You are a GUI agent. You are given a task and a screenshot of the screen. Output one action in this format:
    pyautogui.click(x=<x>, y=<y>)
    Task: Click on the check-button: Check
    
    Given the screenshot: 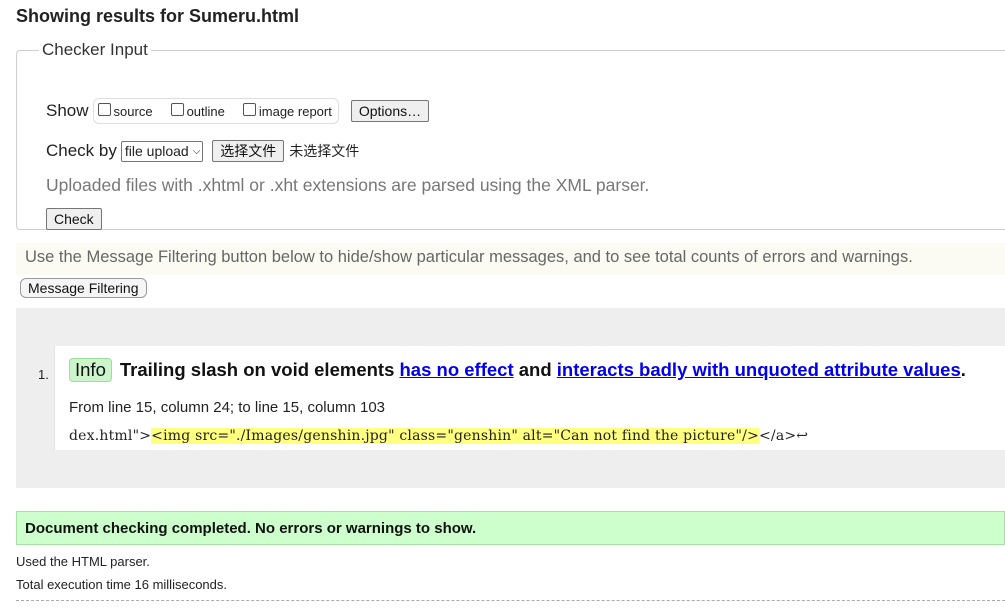 What is the action you would take?
    pyautogui.click(x=74, y=219)
    